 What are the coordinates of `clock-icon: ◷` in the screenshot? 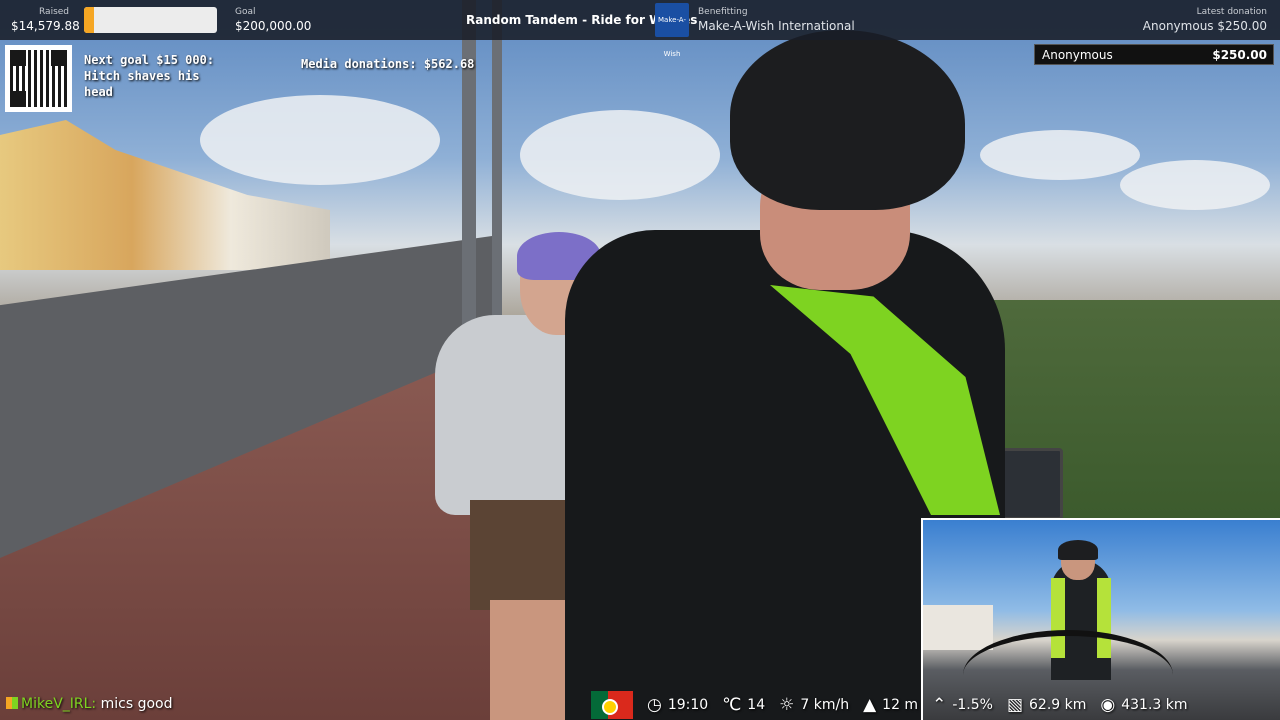 It's located at (654, 704).